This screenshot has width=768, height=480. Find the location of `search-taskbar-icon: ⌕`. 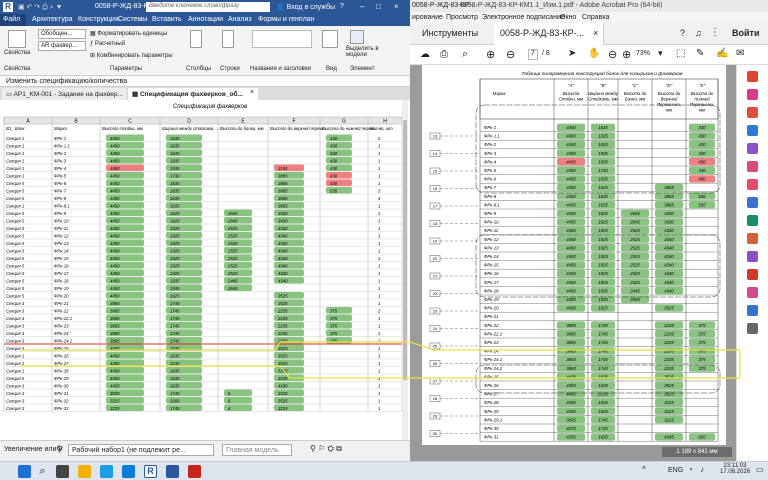

search-taskbar-icon: ⌕ is located at coordinates (42, 471).